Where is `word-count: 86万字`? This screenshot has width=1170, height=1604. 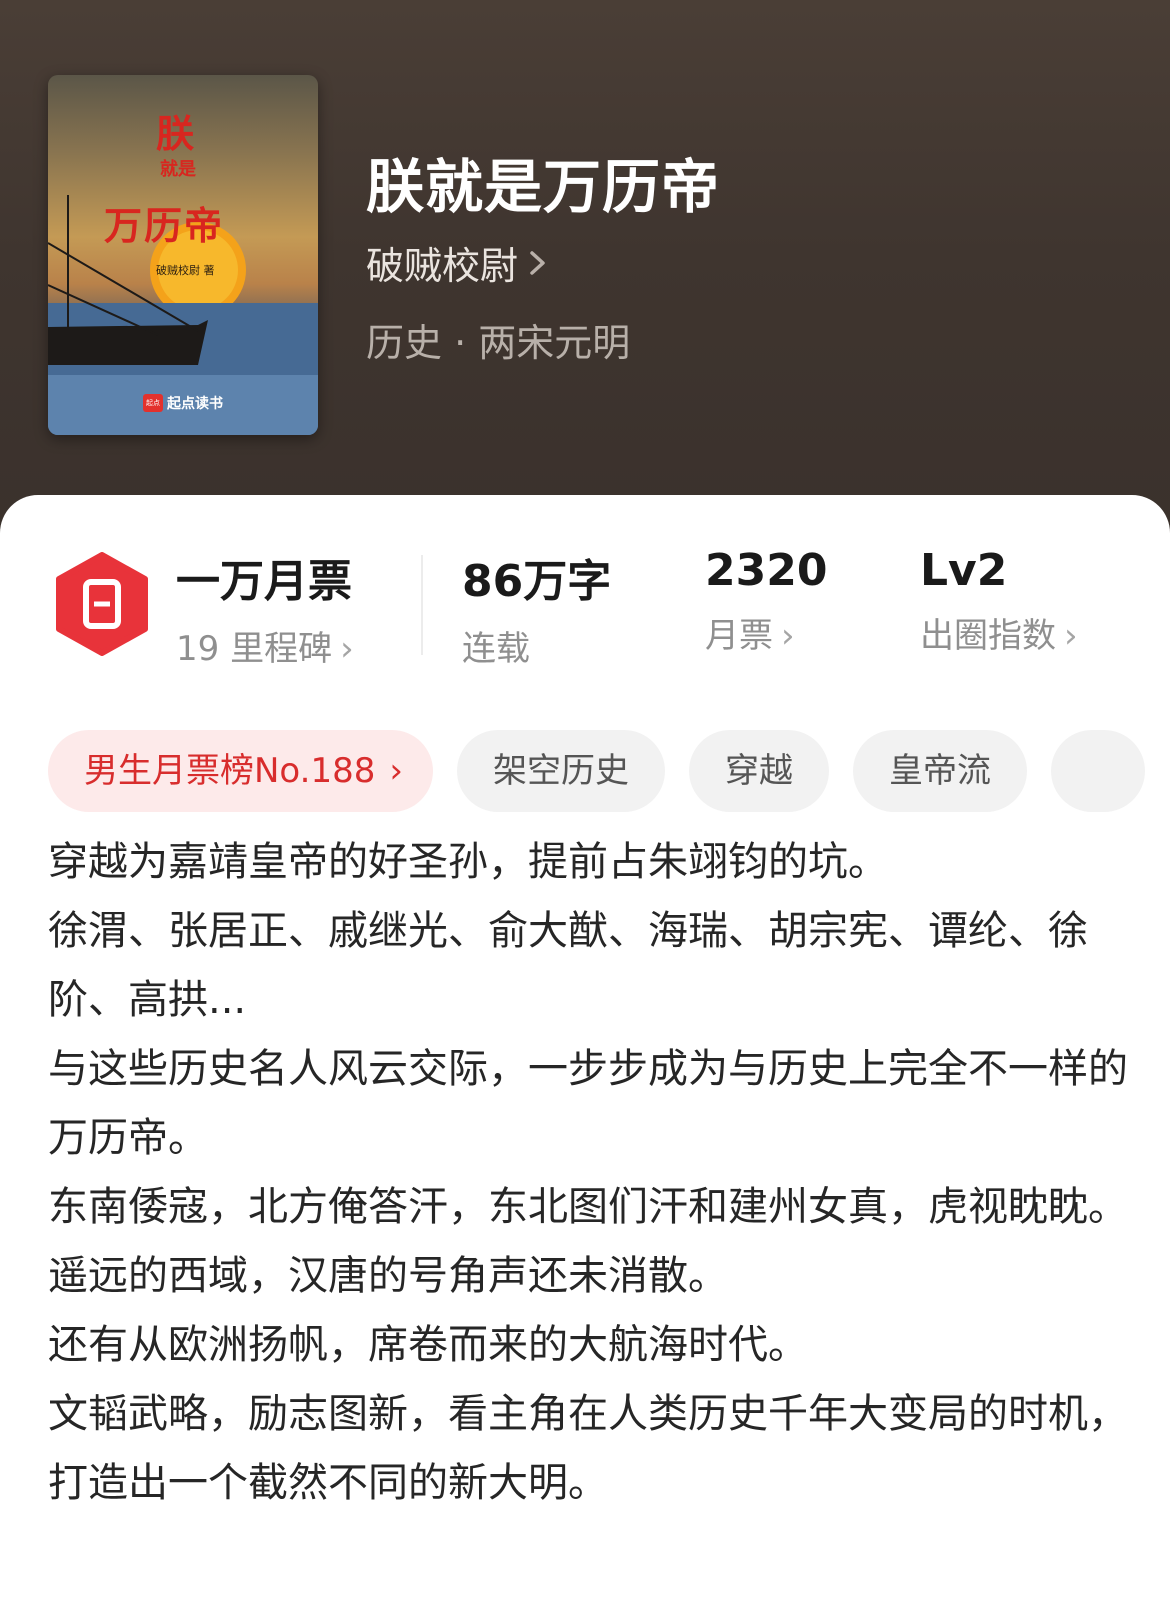 word-count: 86万字 is located at coordinates (537, 581).